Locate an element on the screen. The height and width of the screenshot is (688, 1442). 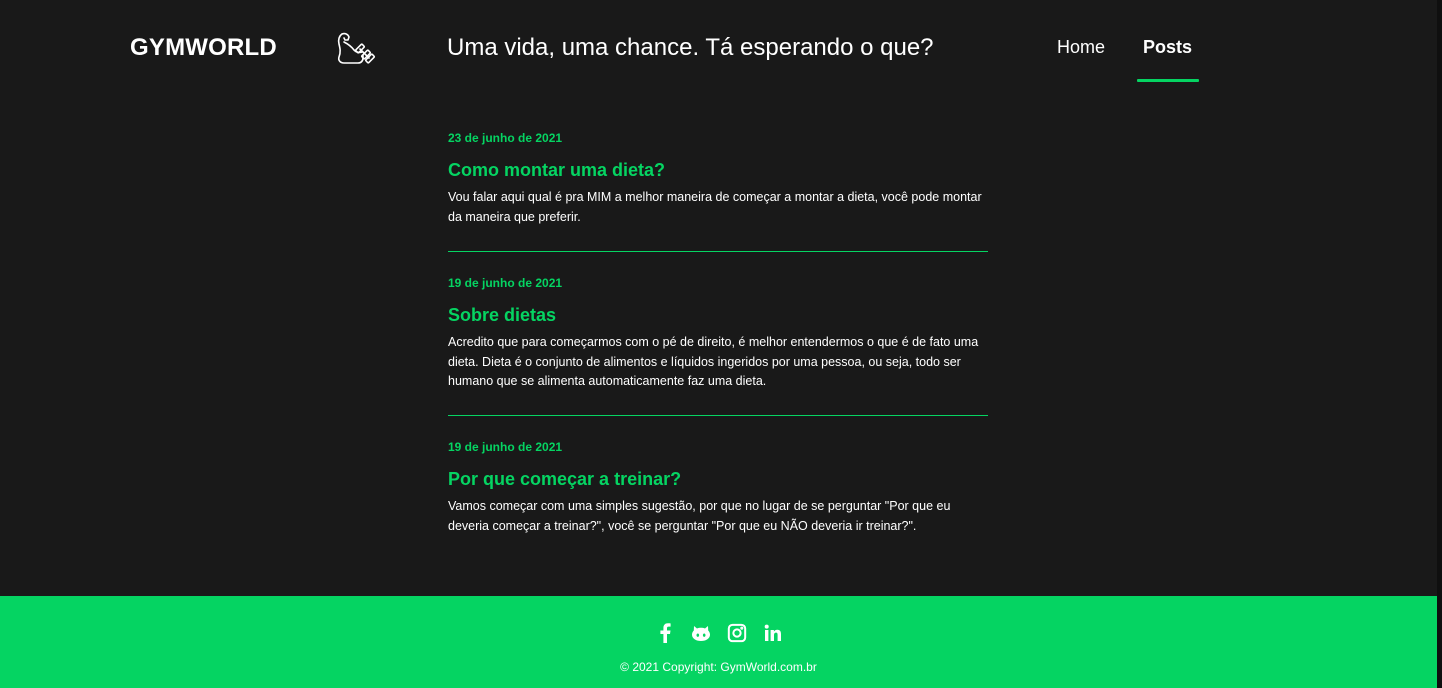
post-title-link: Sobre dietas is located at coordinates (718, 315).